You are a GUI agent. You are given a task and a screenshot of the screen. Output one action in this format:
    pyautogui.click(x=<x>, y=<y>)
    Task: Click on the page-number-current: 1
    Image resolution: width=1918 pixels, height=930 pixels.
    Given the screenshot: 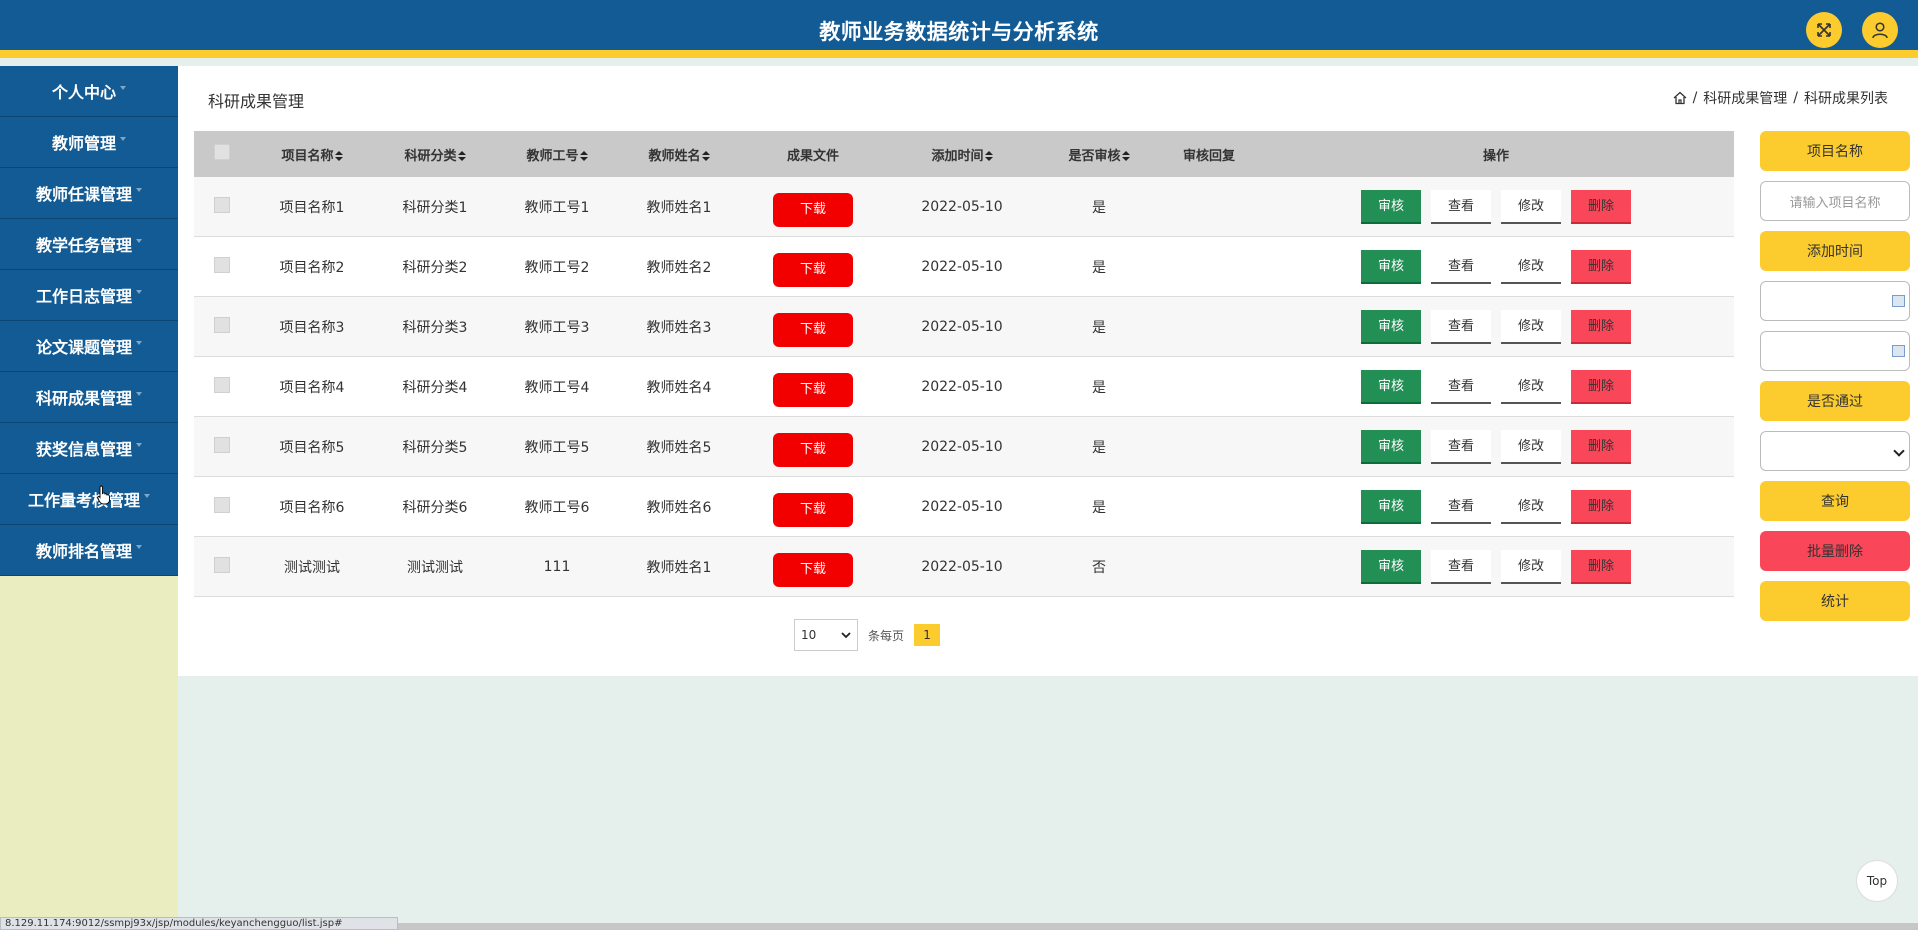 What is the action you would take?
    pyautogui.click(x=927, y=635)
    